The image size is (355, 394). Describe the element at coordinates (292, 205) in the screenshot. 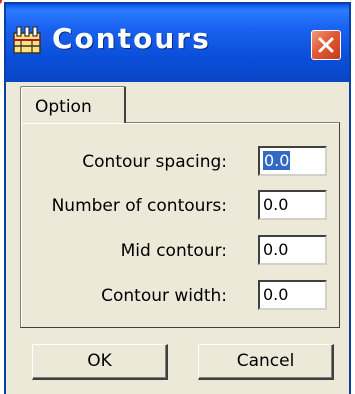

I see `number-of-contours-input: 0.0` at that location.